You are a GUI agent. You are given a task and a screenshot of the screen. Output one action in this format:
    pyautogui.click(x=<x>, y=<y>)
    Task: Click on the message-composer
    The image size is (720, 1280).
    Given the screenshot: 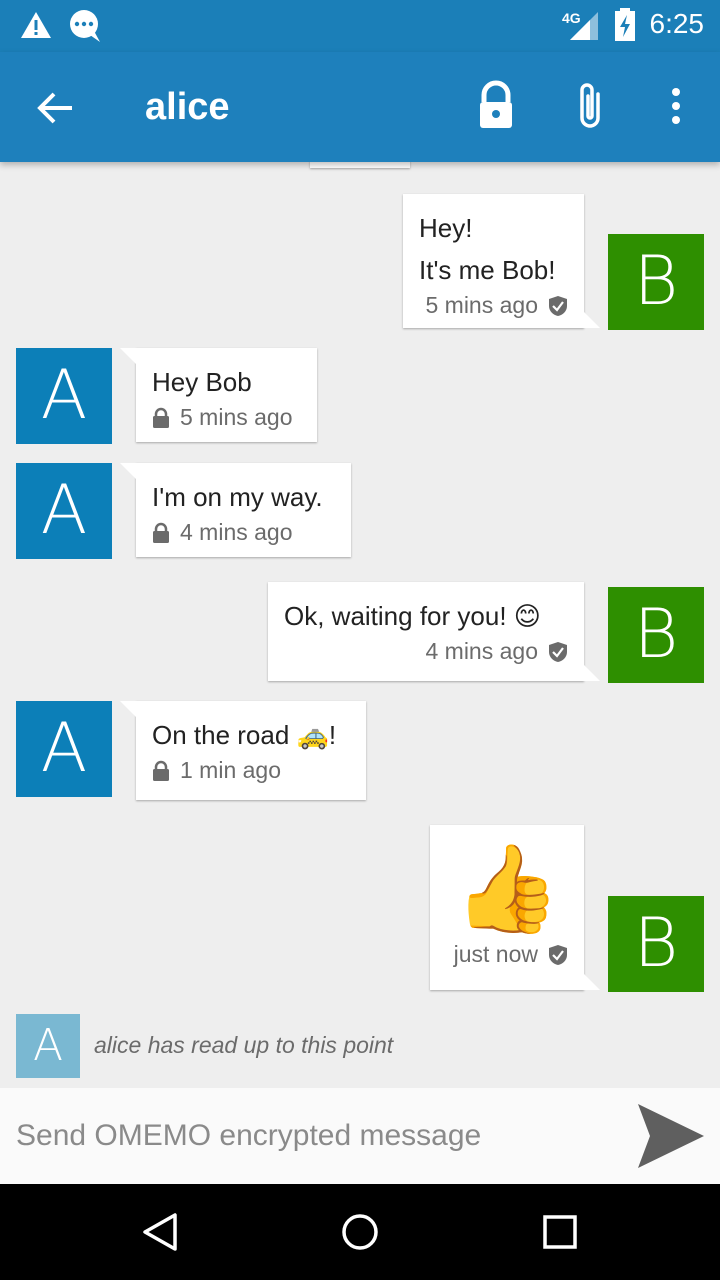 What is the action you would take?
    pyautogui.click(x=360, y=1136)
    